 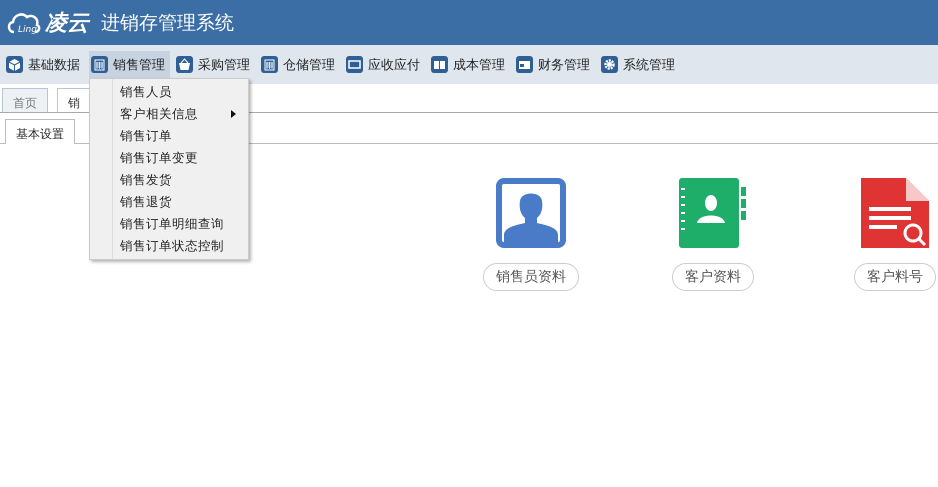 What do you see at coordinates (531, 213) in the screenshot?
I see `person-icon` at bounding box center [531, 213].